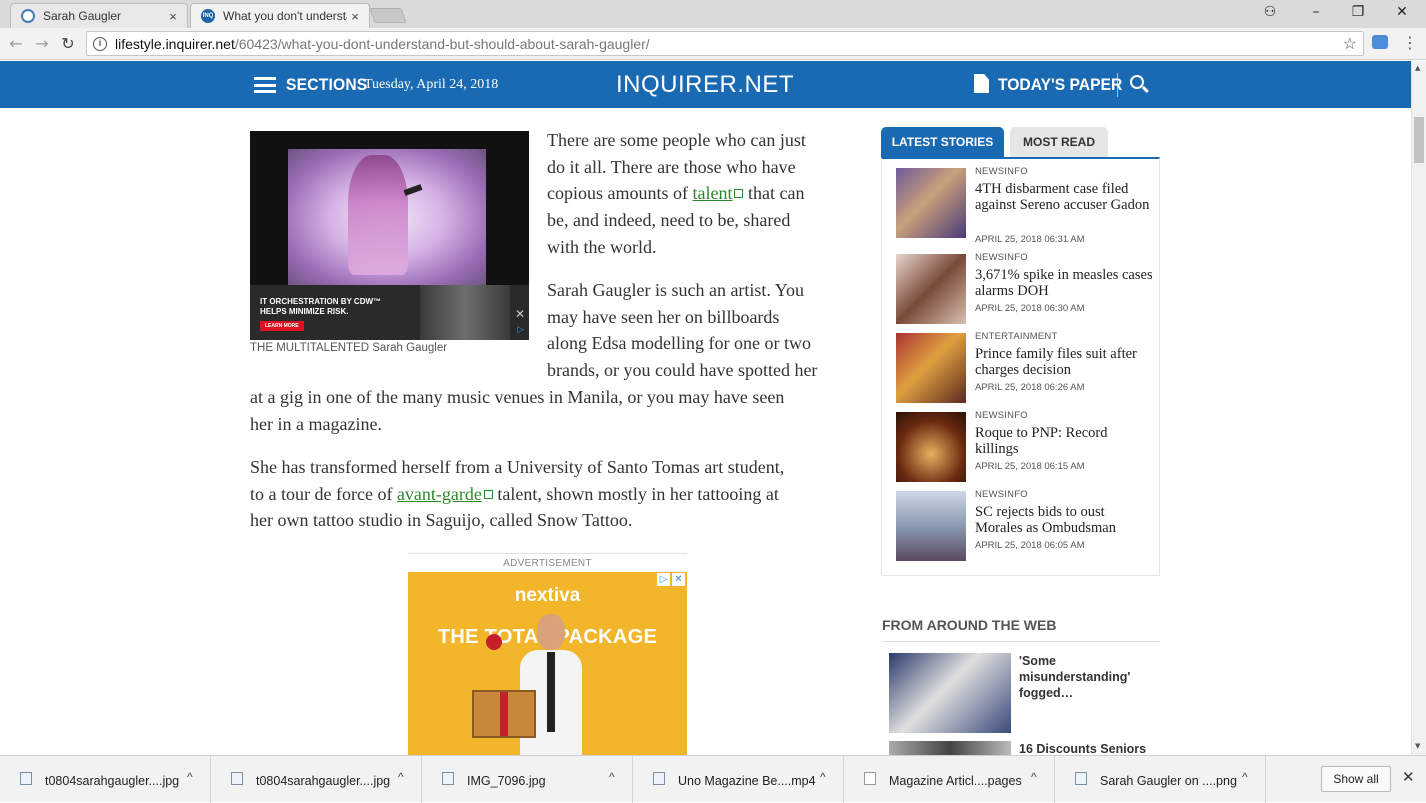 The height and width of the screenshot is (803, 1426). Describe the element at coordinates (659, 778) in the screenshot. I see `video-file-icon` at that location.